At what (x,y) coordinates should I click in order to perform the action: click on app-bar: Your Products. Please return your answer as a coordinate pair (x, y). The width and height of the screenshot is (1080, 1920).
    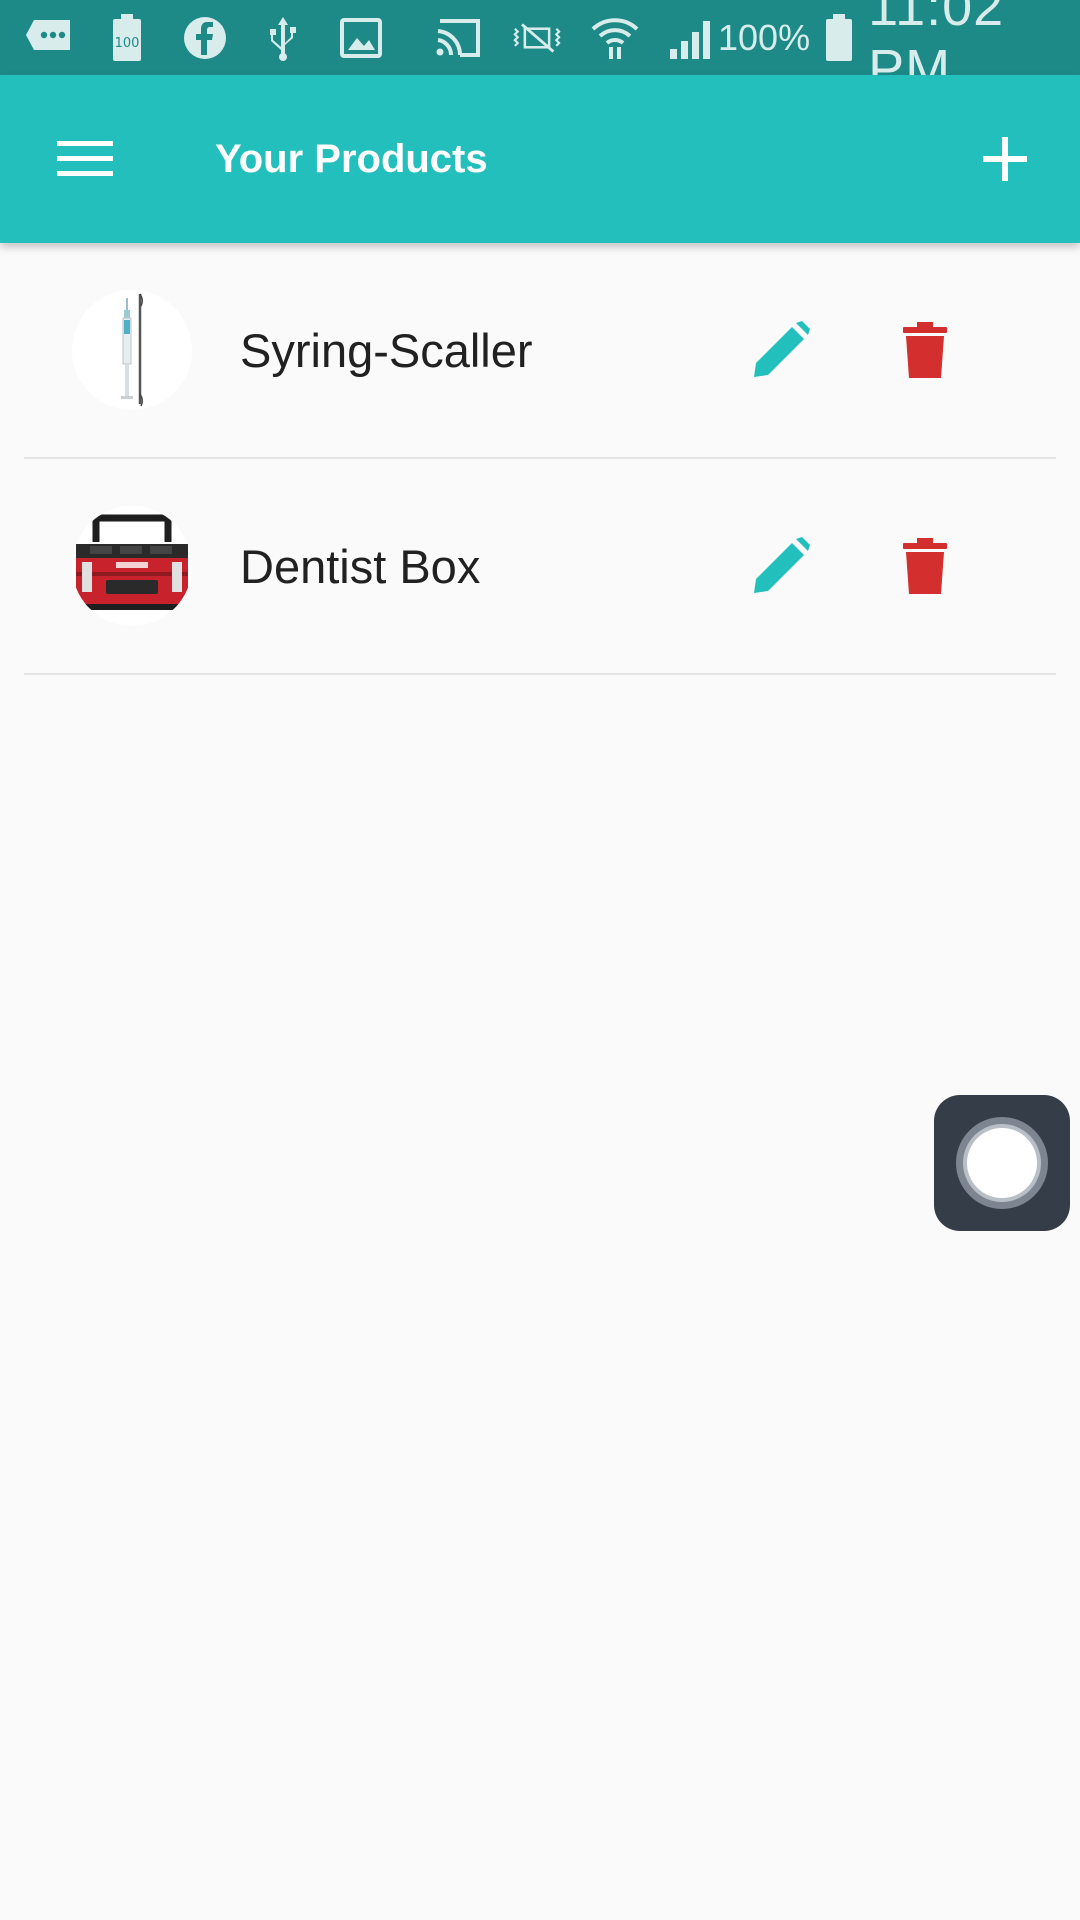
    Looking at the image, I should click on (540, 159).